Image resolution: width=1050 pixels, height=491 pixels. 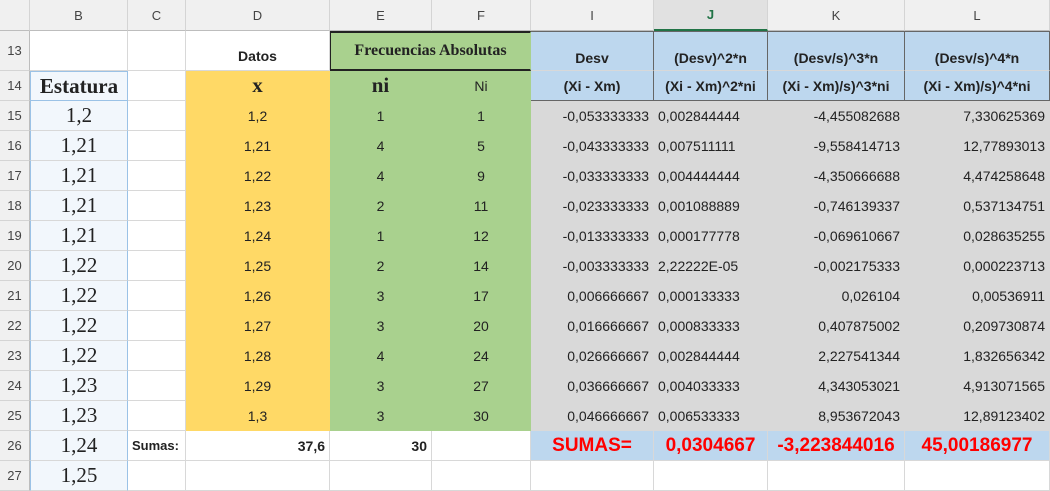 What do you see at coordinates (15, 51) in the screenshot?
I see `row-header-13: 13` at bounding box center [15, 51].